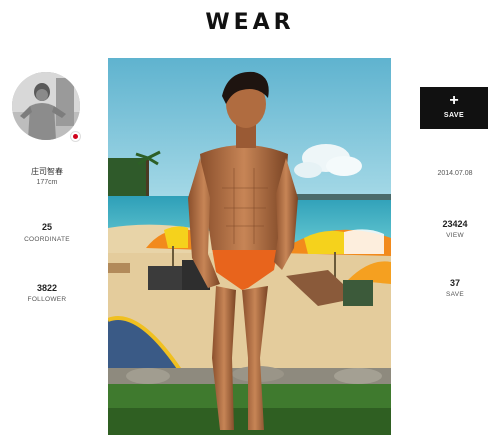  Describe the element at coordinates (455, 173) in the screenshot. I see `post-date: 2014.07.08` at that location.